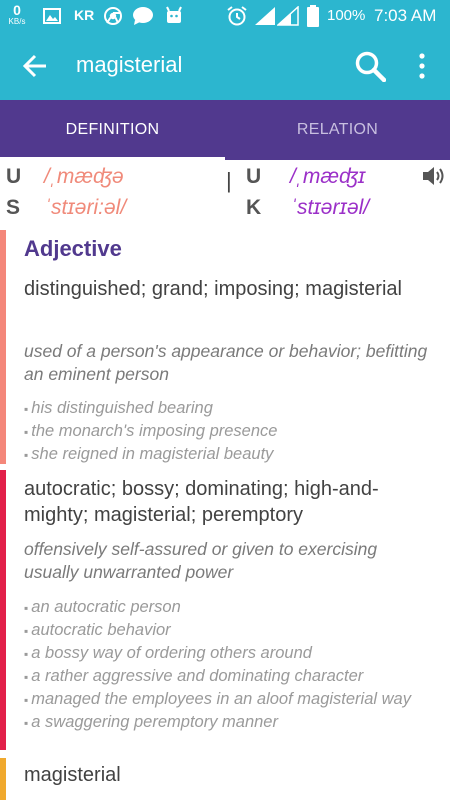 The image size is (450, 800). What do you see at coordinates (84, 176) in the screenshot?
I see `us-ipa-line-1: /ˌmæʤə` at bounding box center [84, 176].